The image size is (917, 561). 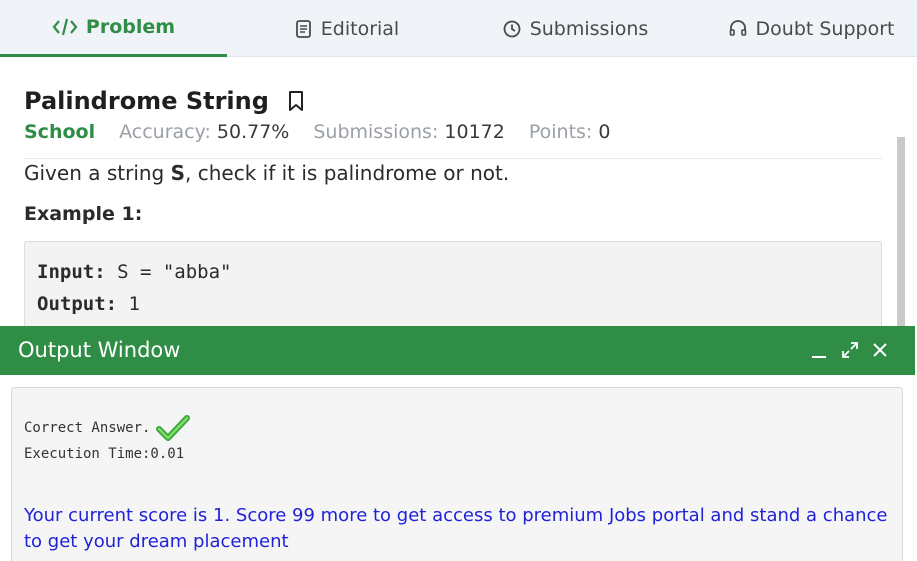 I want to click on submissions-label: Submissions:, so click(x=376, y=132).